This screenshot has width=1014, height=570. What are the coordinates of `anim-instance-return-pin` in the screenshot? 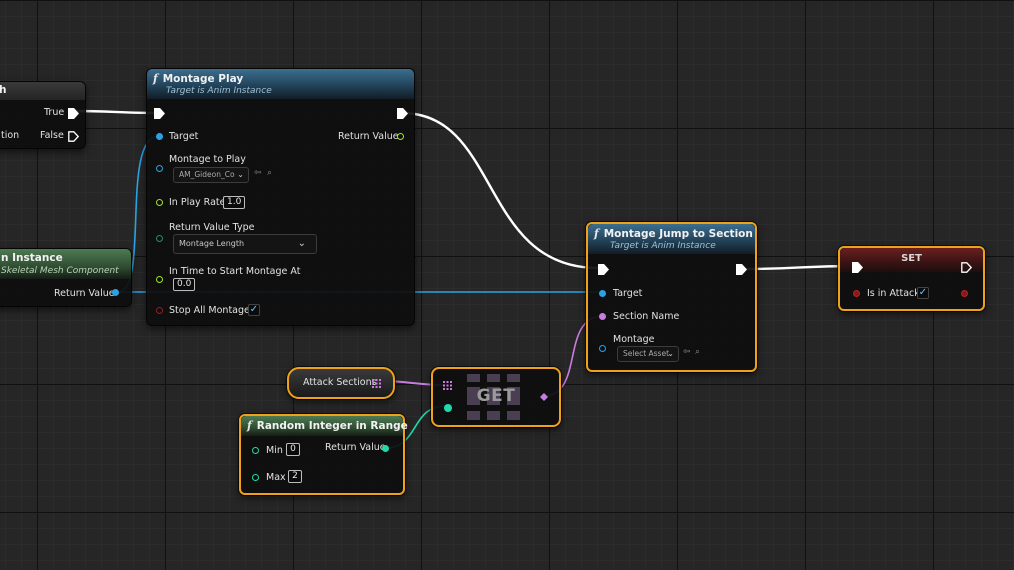 It's located at (115, 292).